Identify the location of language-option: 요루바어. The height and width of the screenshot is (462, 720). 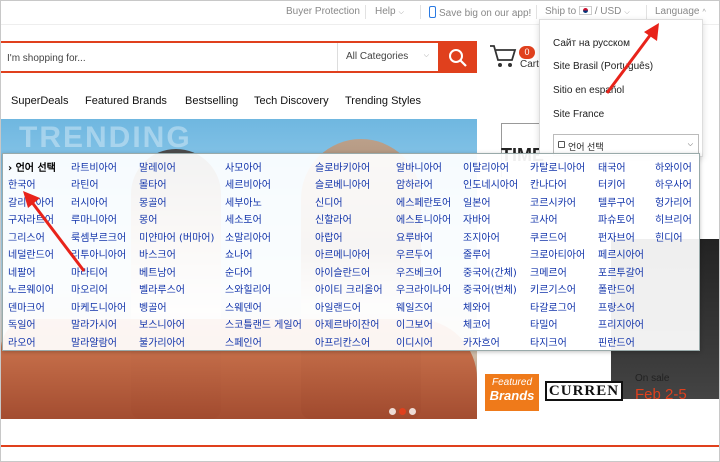
(414, 236).